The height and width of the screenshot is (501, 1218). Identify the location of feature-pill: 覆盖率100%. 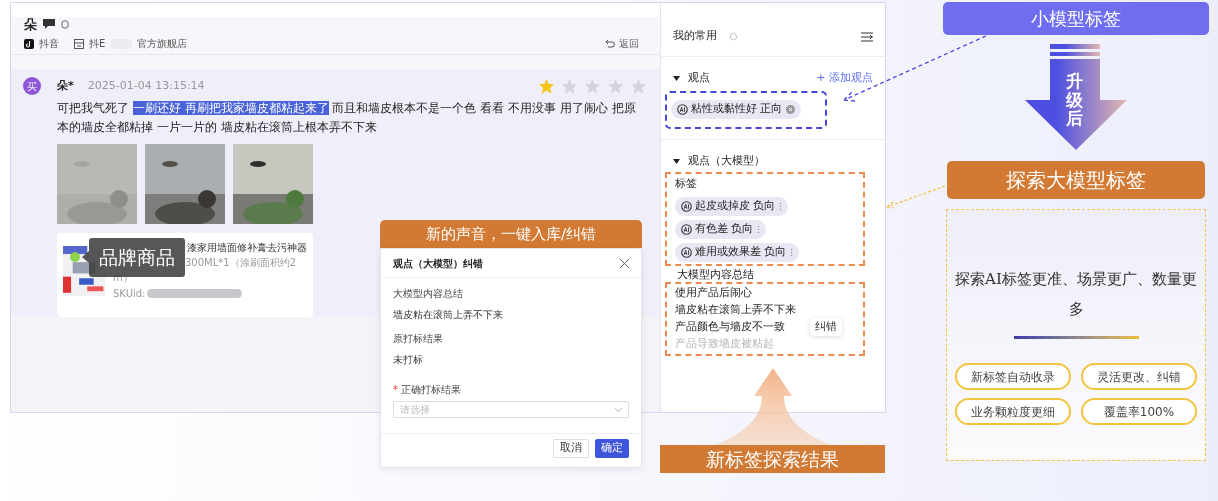
(1139, 411).